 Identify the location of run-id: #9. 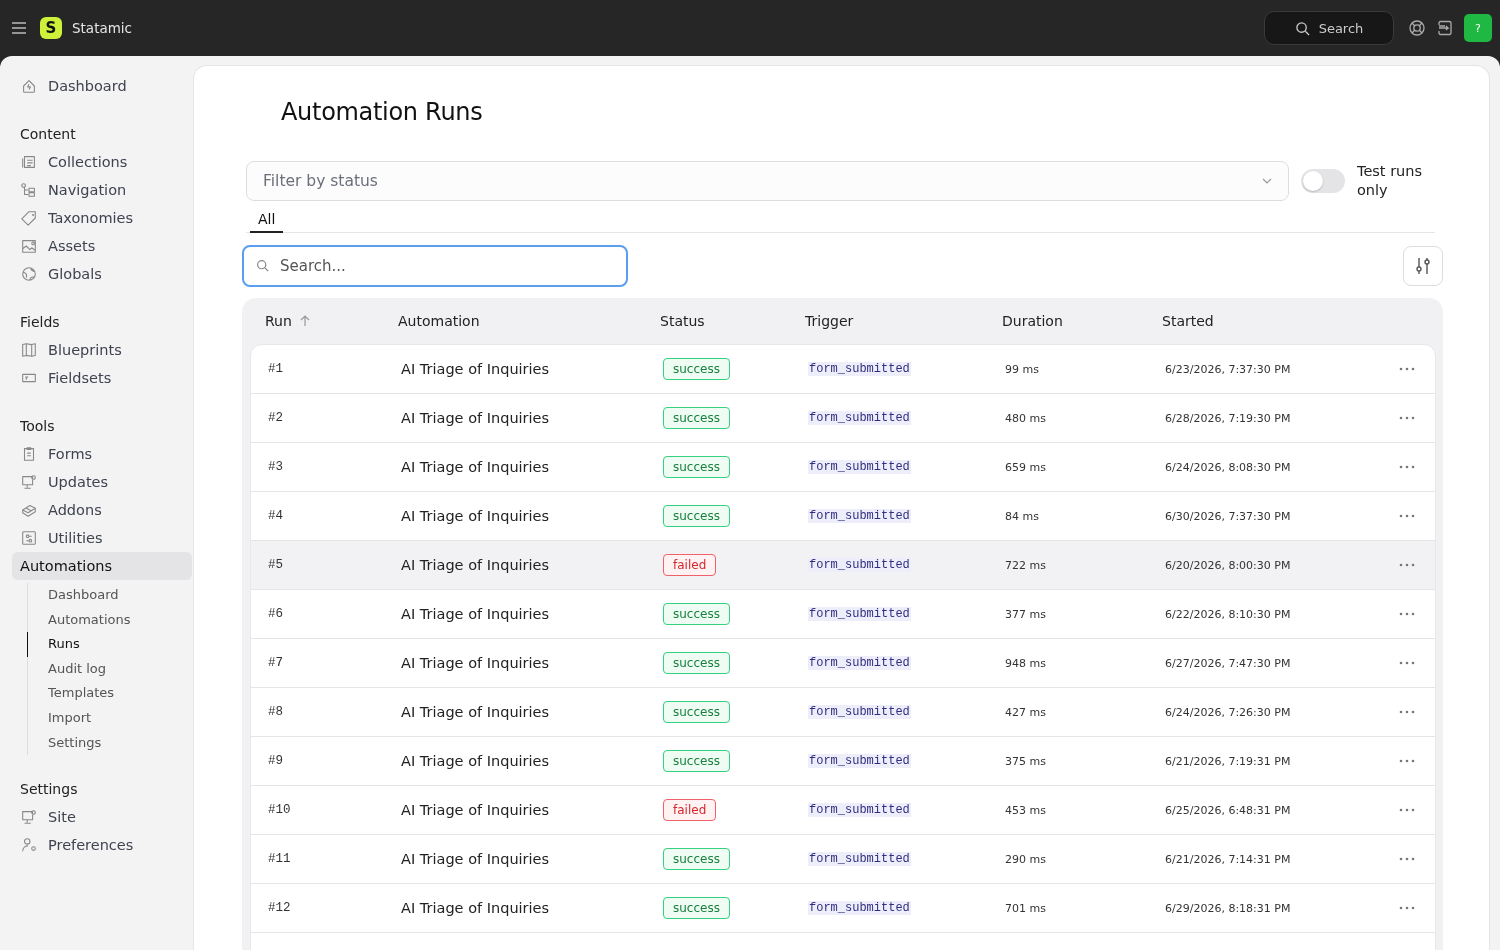
(275, 761).